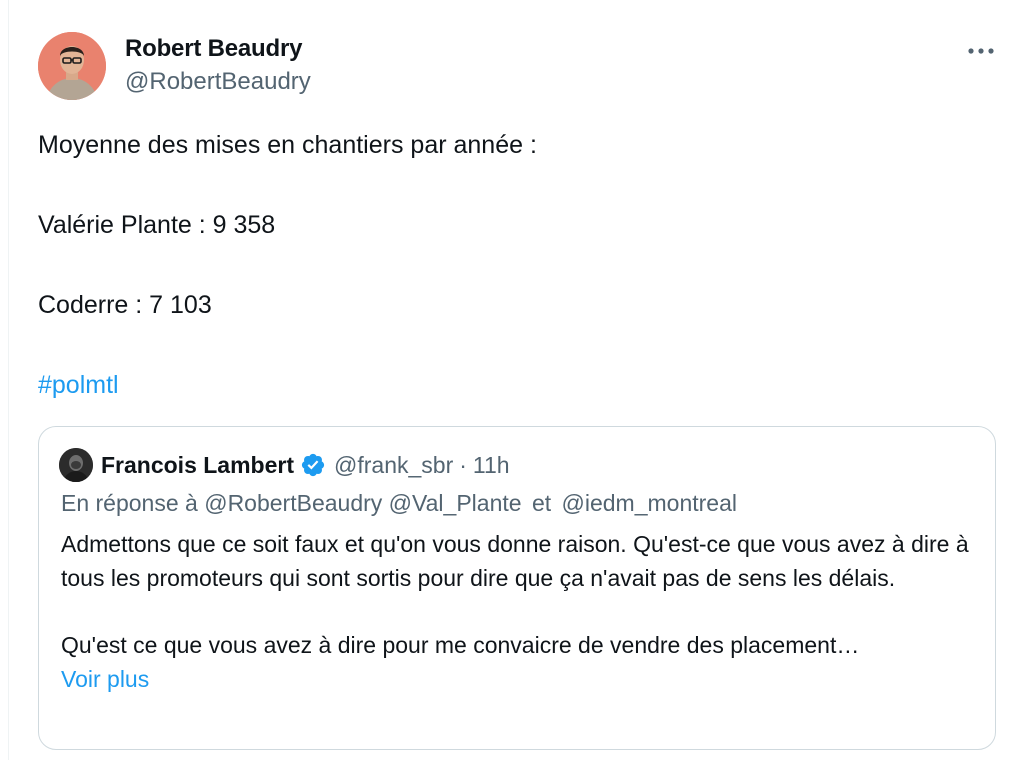  I want to click on reply-and: et, so click(541, 503).